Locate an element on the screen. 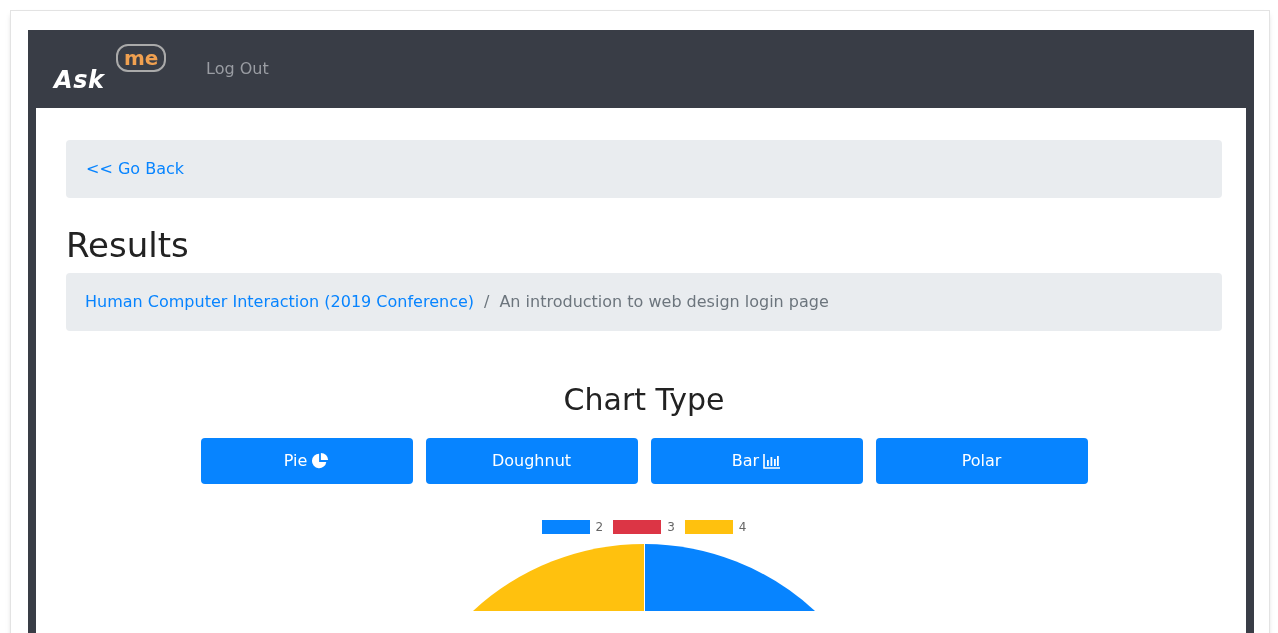  chart-type-button: Bar is located at coordinates (756, 460).